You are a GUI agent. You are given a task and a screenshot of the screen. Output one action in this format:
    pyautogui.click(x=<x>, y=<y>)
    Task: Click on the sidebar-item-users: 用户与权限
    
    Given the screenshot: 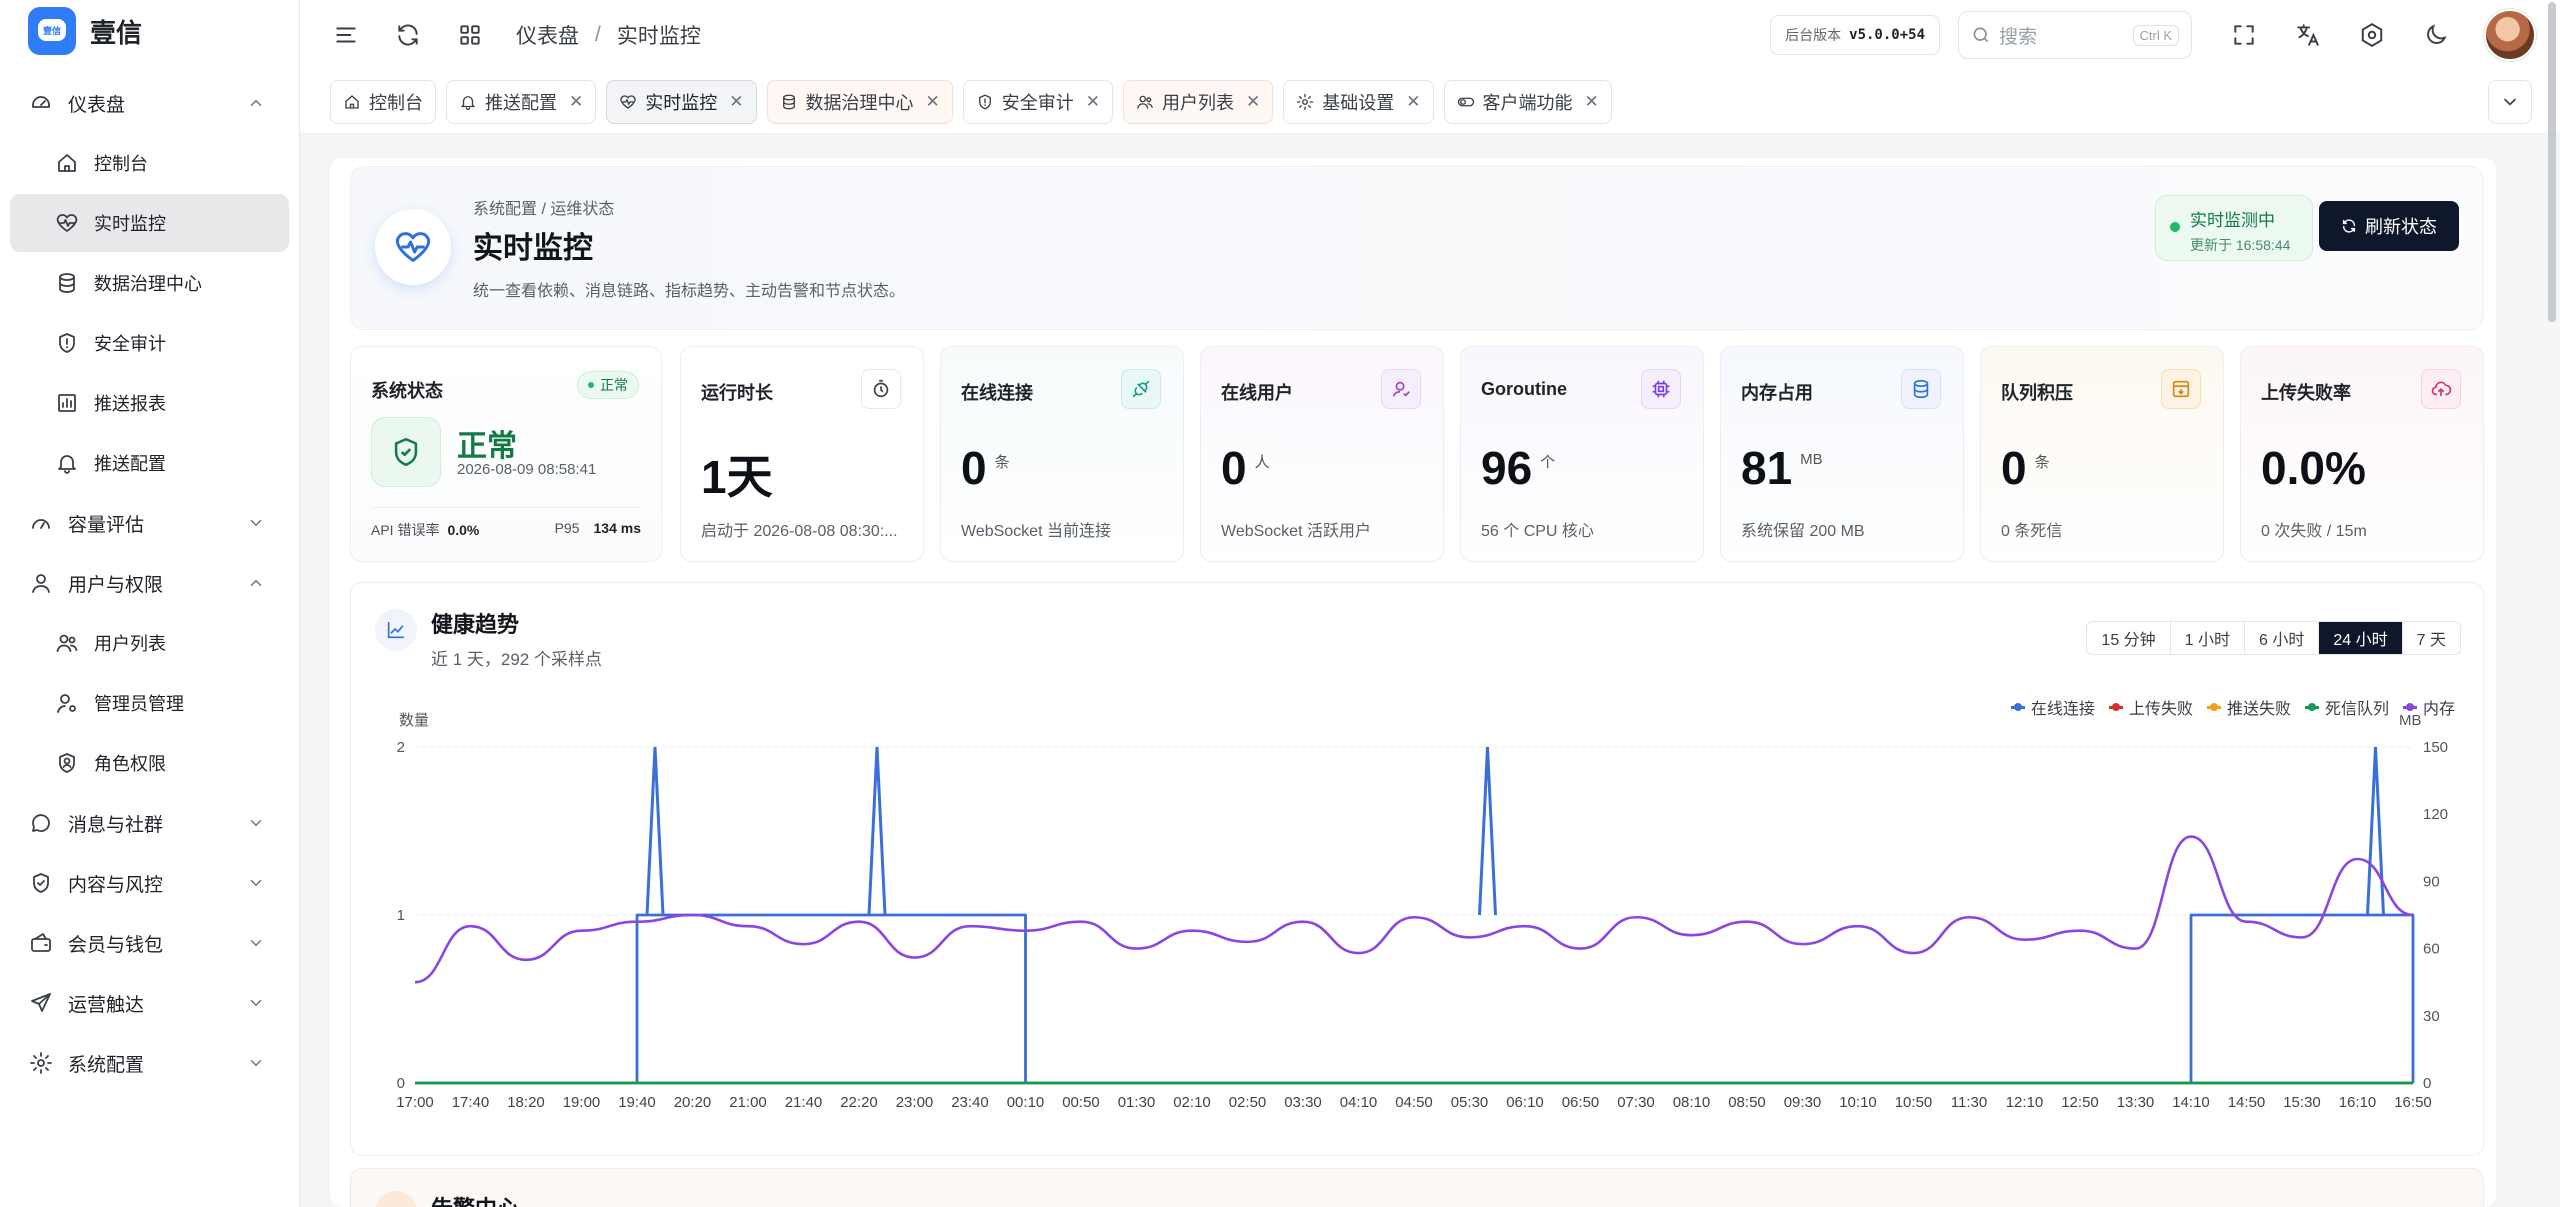 What is the action you would take?
    pyautogui.click(x=149, y=583)
    